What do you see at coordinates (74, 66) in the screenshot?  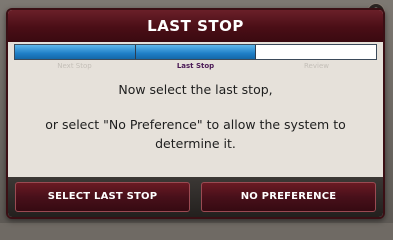 I see `step-label-next-stop: Next Stop` at bounding box center [74, 66].